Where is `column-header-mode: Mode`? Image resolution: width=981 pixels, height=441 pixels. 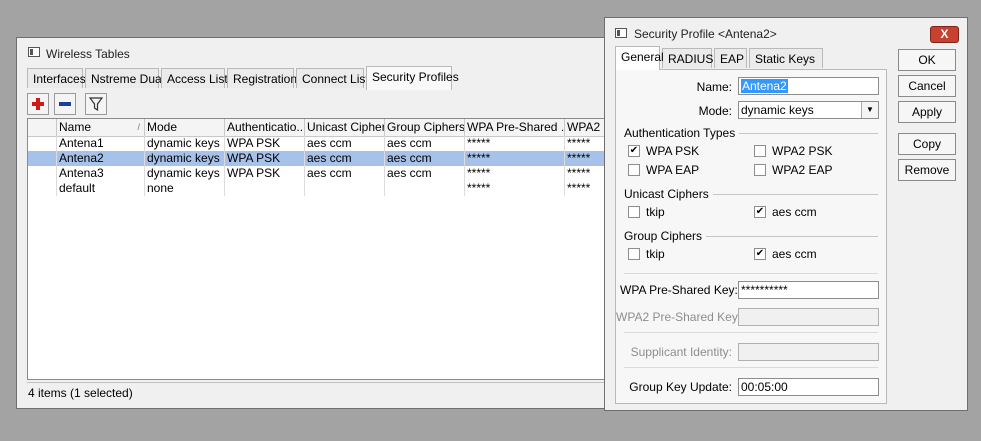 column-header-mode: Mode is located at coordinates (185, 127).